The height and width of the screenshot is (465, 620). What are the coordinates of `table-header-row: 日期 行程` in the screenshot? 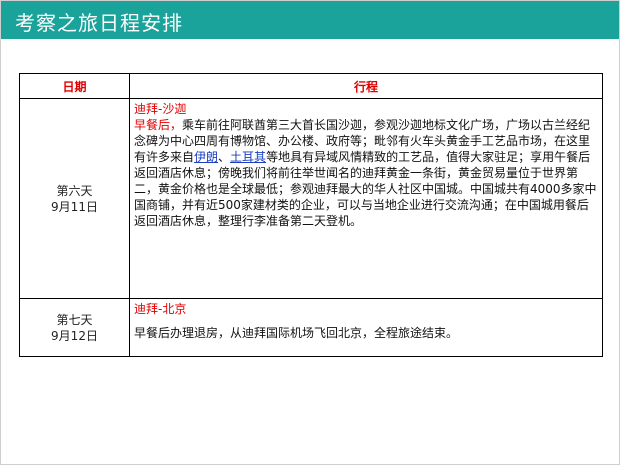 It's located at (311, 86).